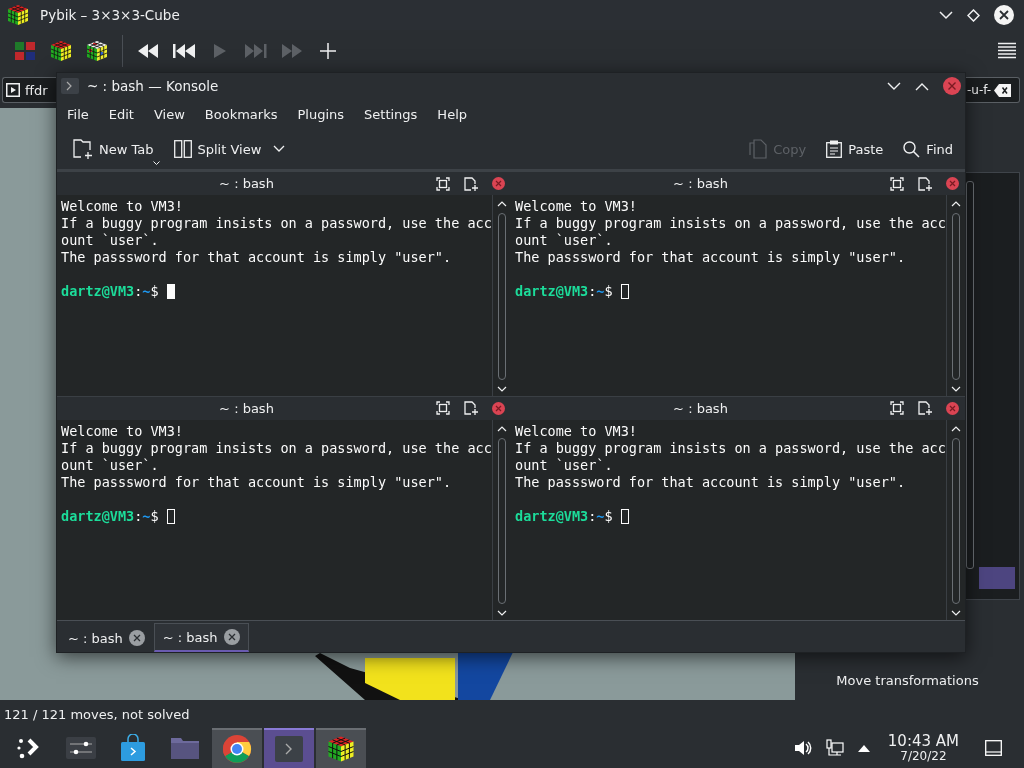 Image resolution: width=1024 pixels, height=768 pixels. I want to click on menu-item: View, so click(169, 114).